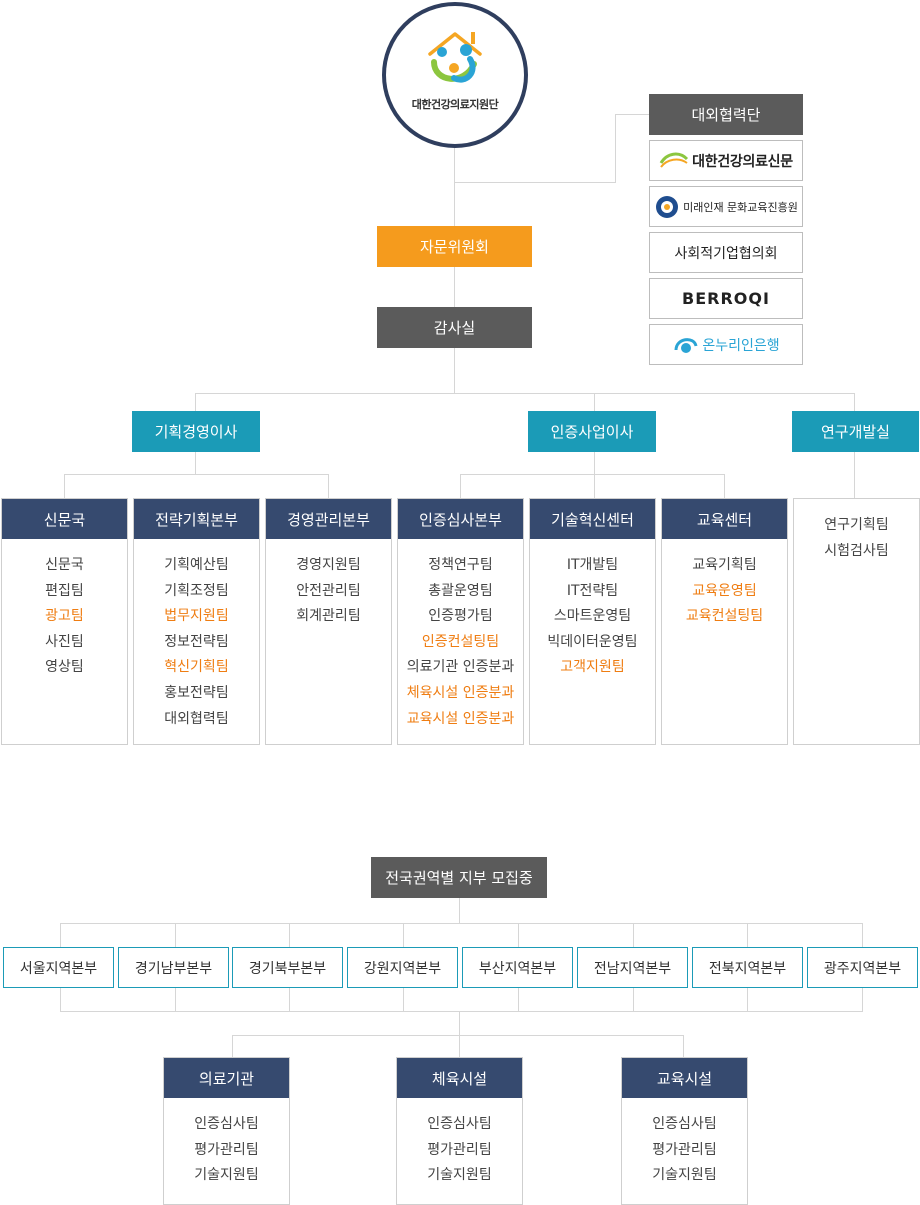  I want to click on partner-name: 미래인재 문화교육진흥원, so click(740, 207).